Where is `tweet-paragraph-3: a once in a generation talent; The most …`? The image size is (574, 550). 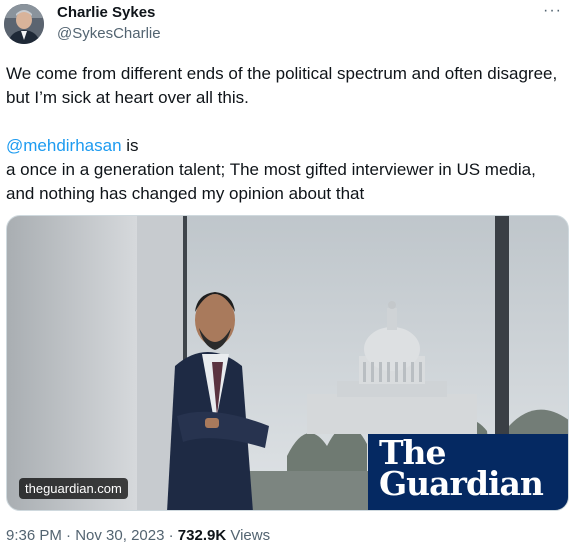
tweet-paragraph-3: a once in a generation talent; The most … is located at coordinates (271, 181).